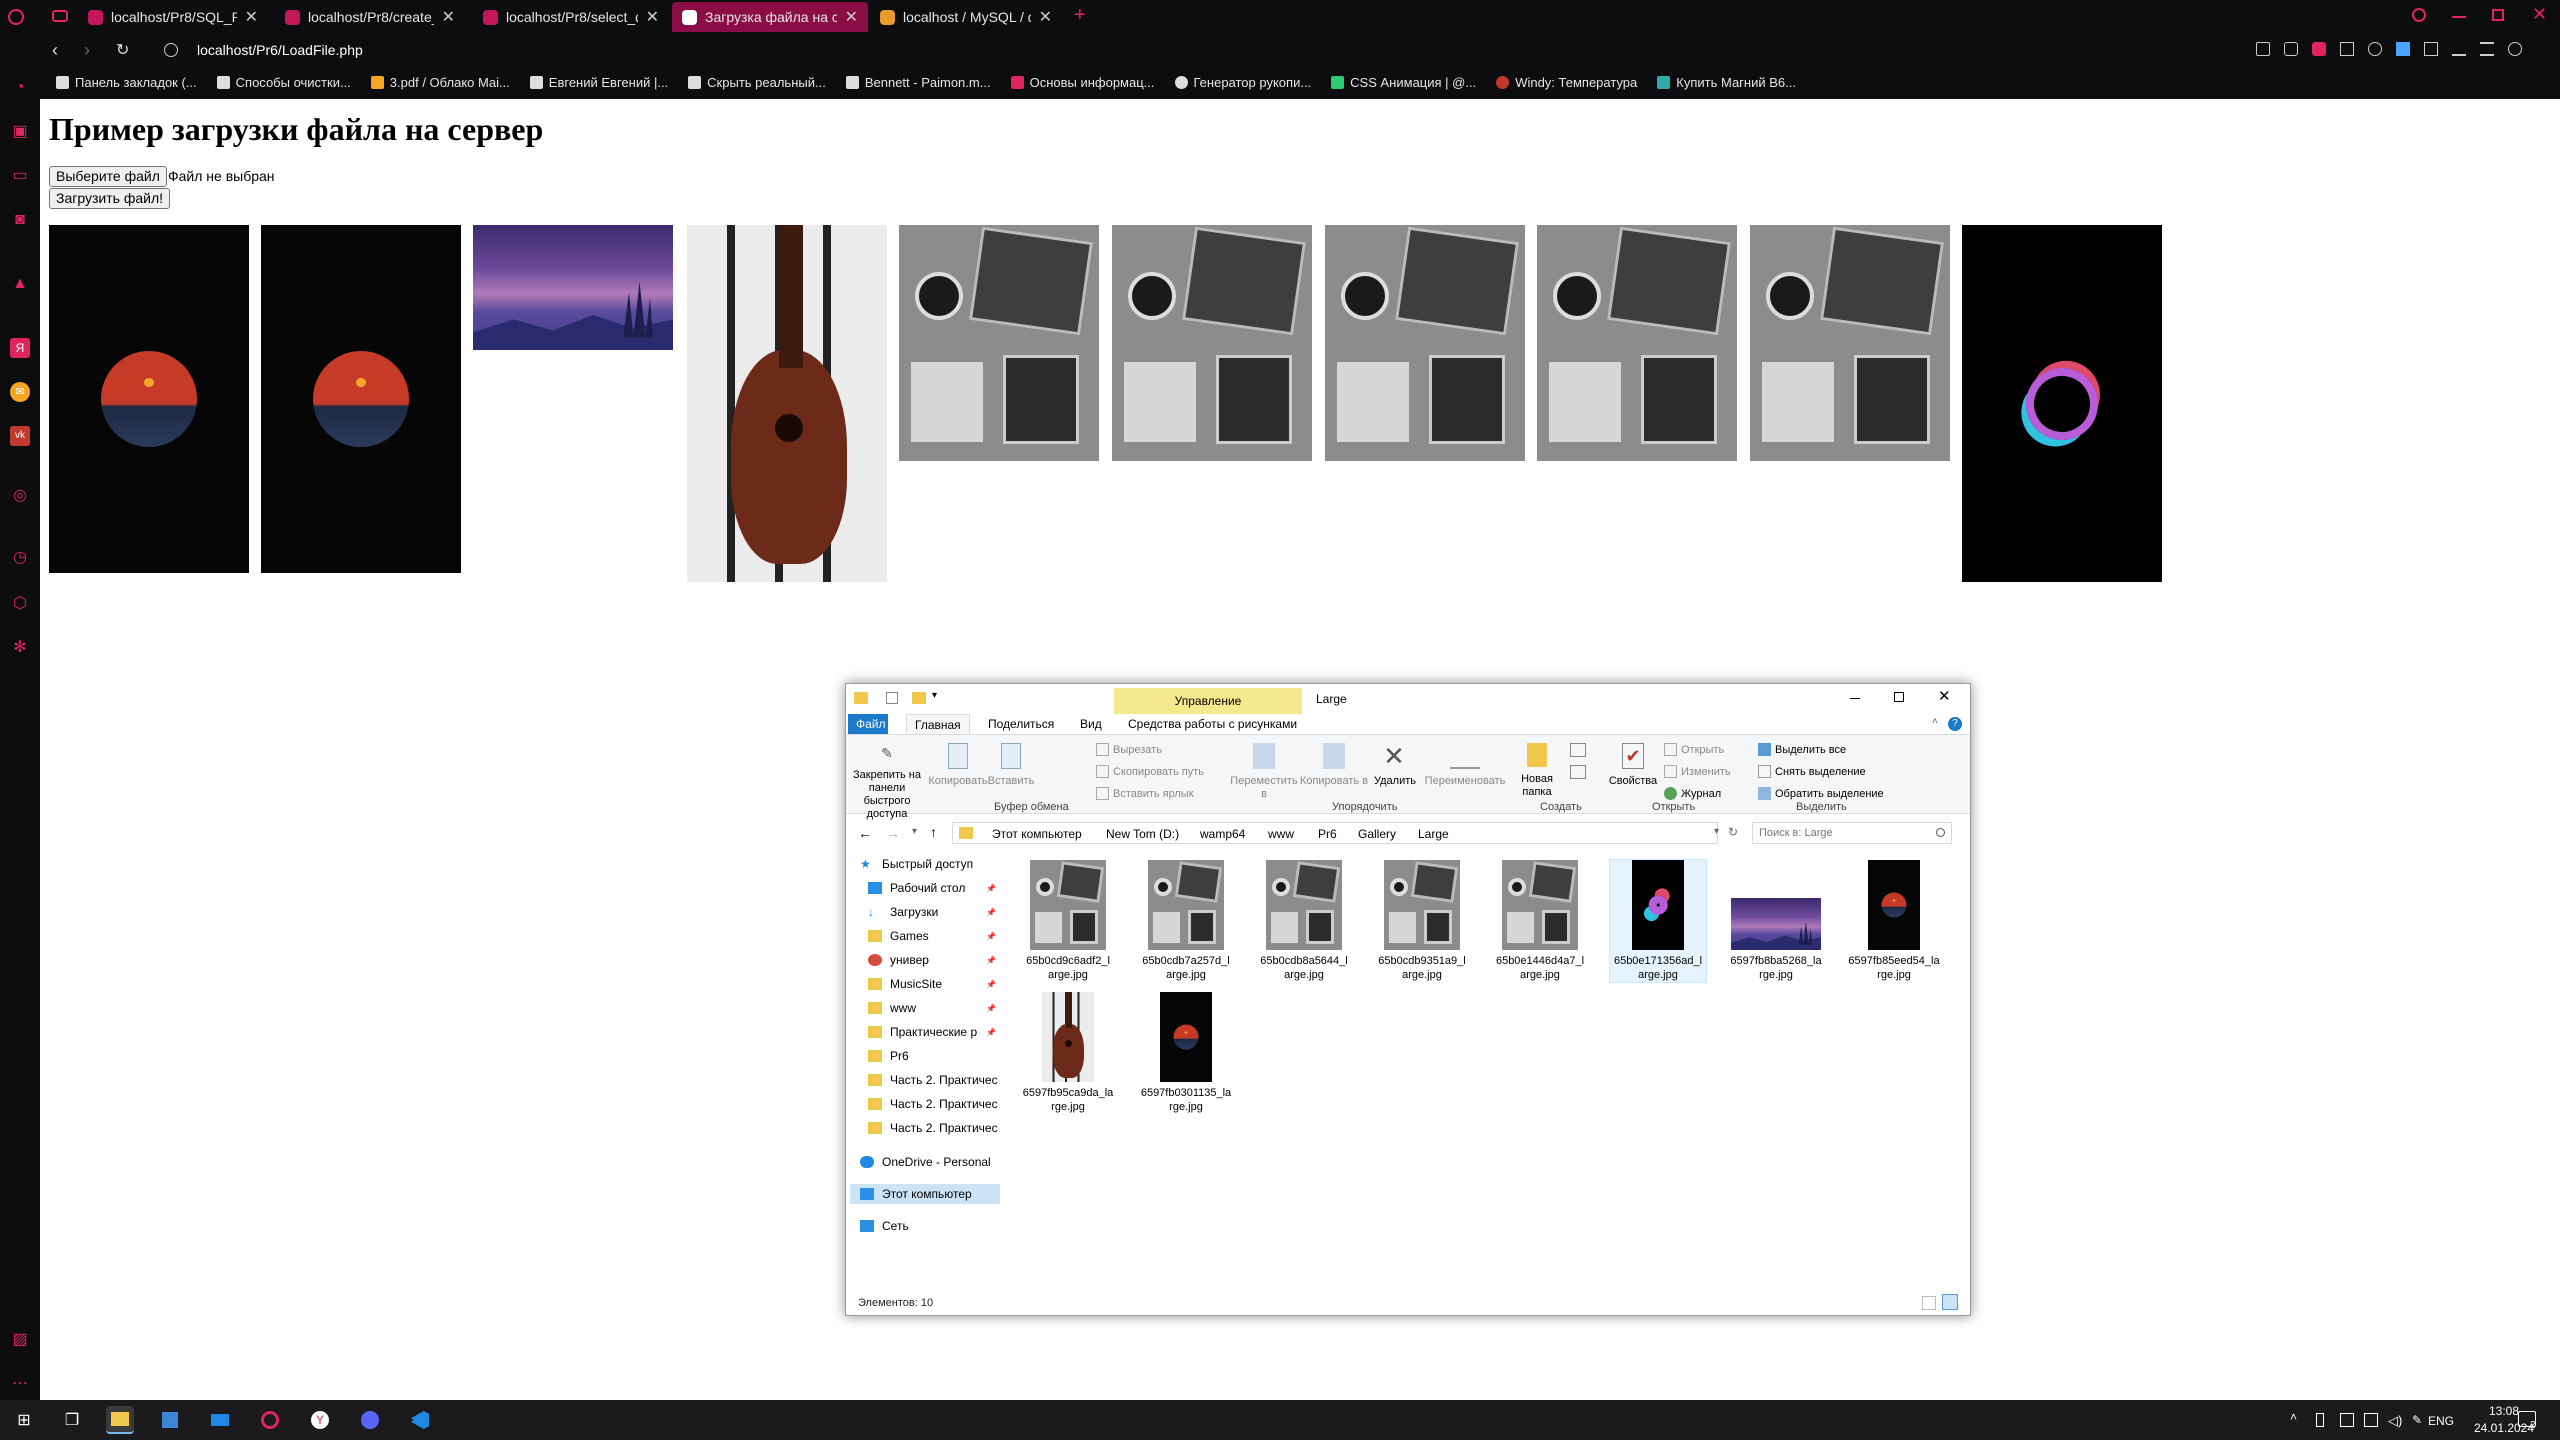 The height and width of the screenshot is (1440, 2560). Describe the element at coordinates (2395, 1421) in the screenshot. I see `volume-icon: ◁)` at that location.